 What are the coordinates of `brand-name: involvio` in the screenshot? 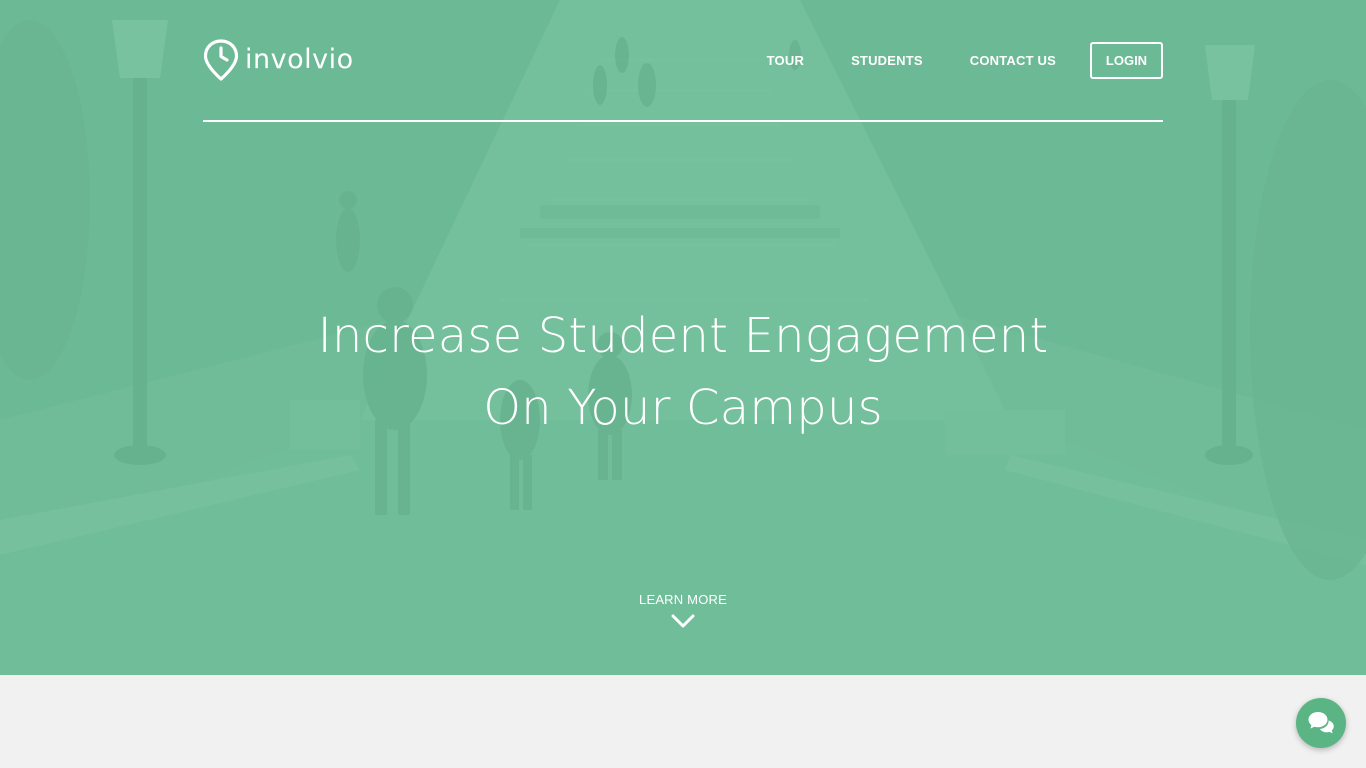 It's located at (299, 59).